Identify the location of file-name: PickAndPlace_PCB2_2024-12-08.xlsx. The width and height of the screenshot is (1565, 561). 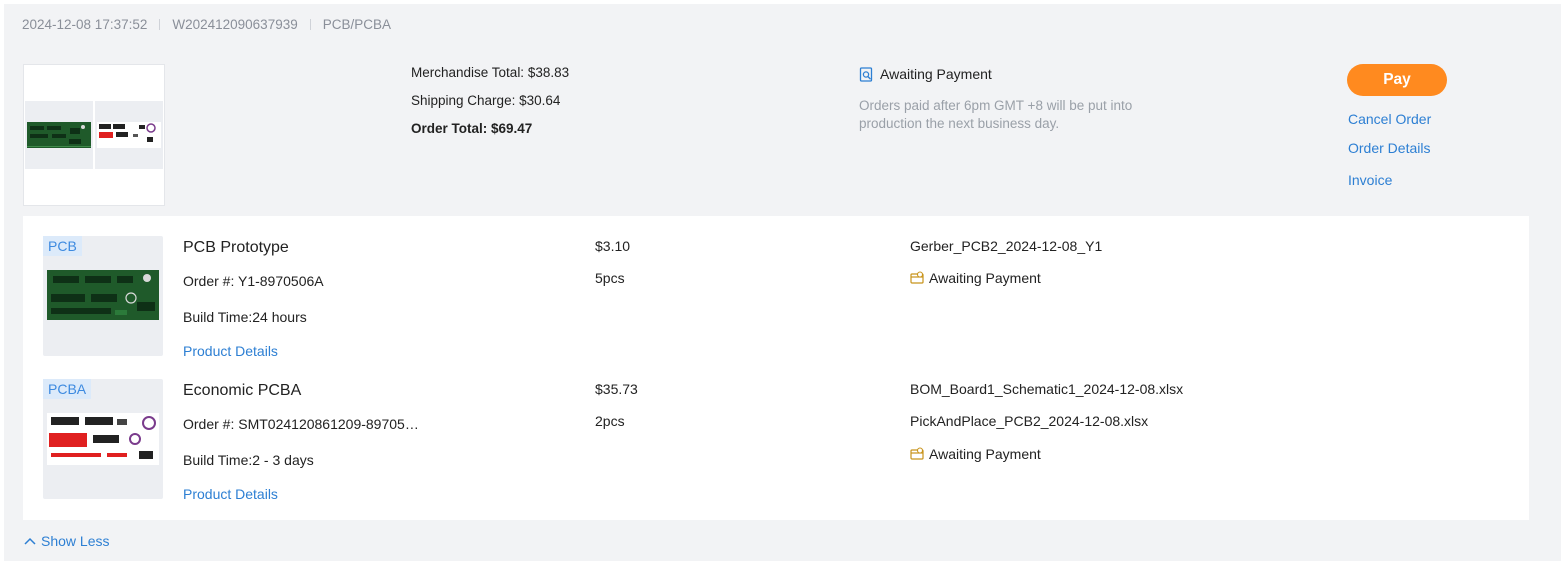
(1029, 421).